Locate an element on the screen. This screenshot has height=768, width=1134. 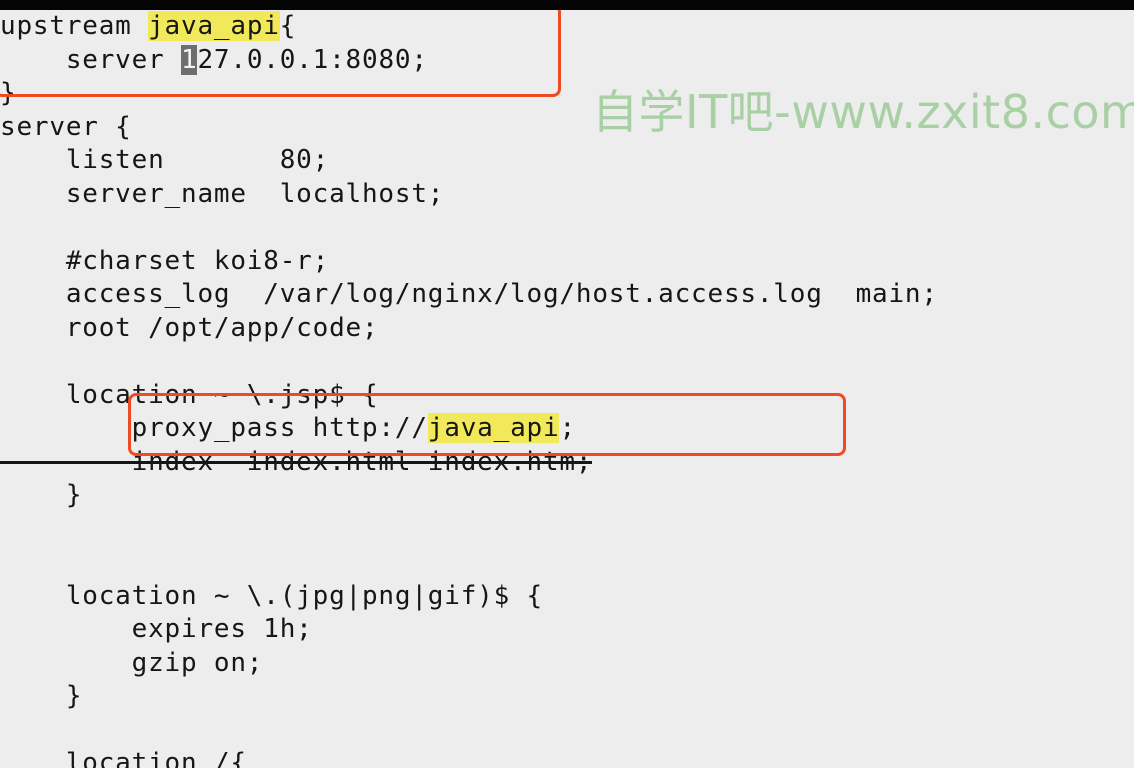
code-line: root /opt/app/code; is located at coordinates (189, 327).